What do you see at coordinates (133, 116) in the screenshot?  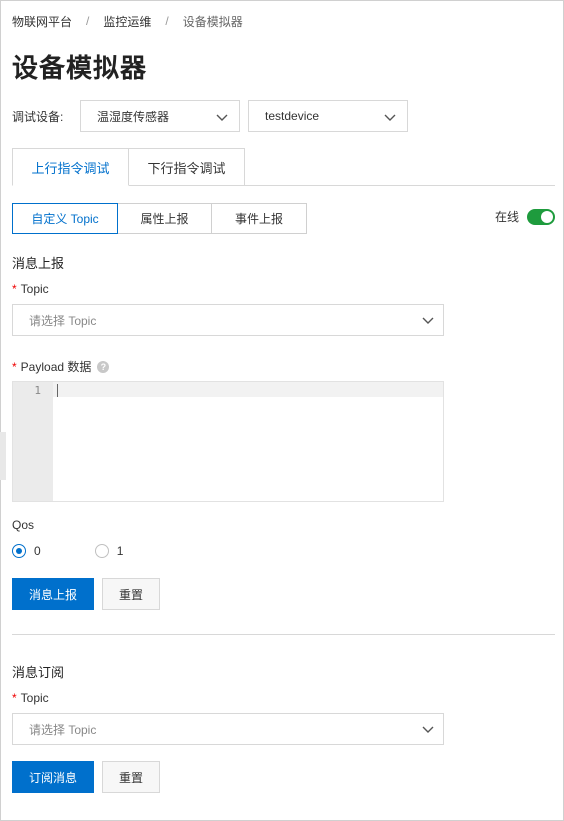 I see `product-select-value: 温湿度传感器` at bounding box center [133, 116].